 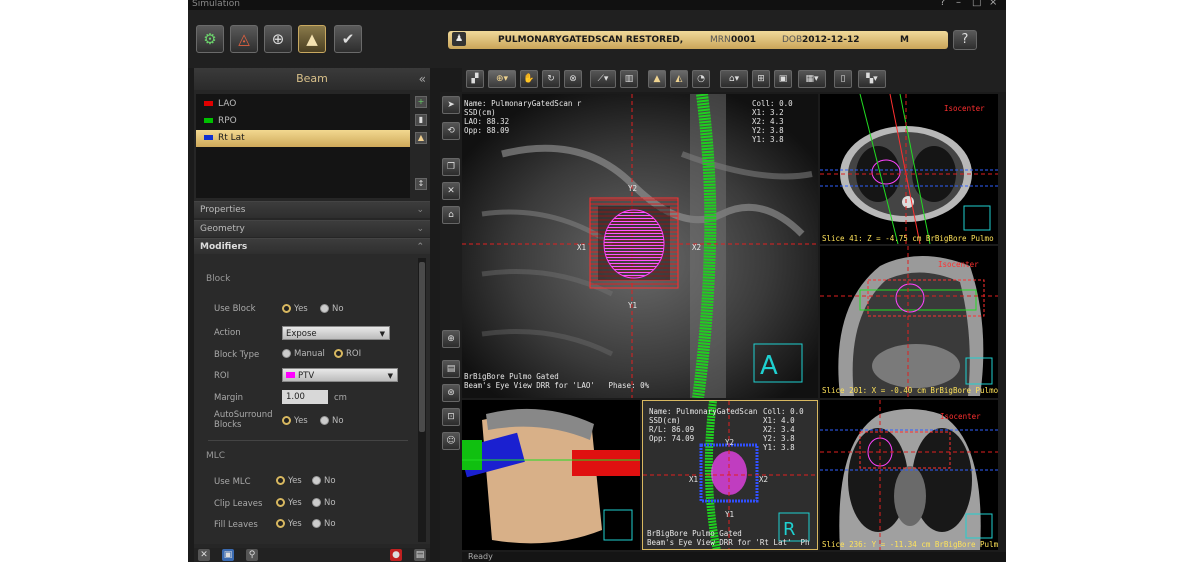 What do you see at coordinates (303, 121) in the screenshot?
I see `beam-item-rpo: RPO` at bounding box center [303, 121].